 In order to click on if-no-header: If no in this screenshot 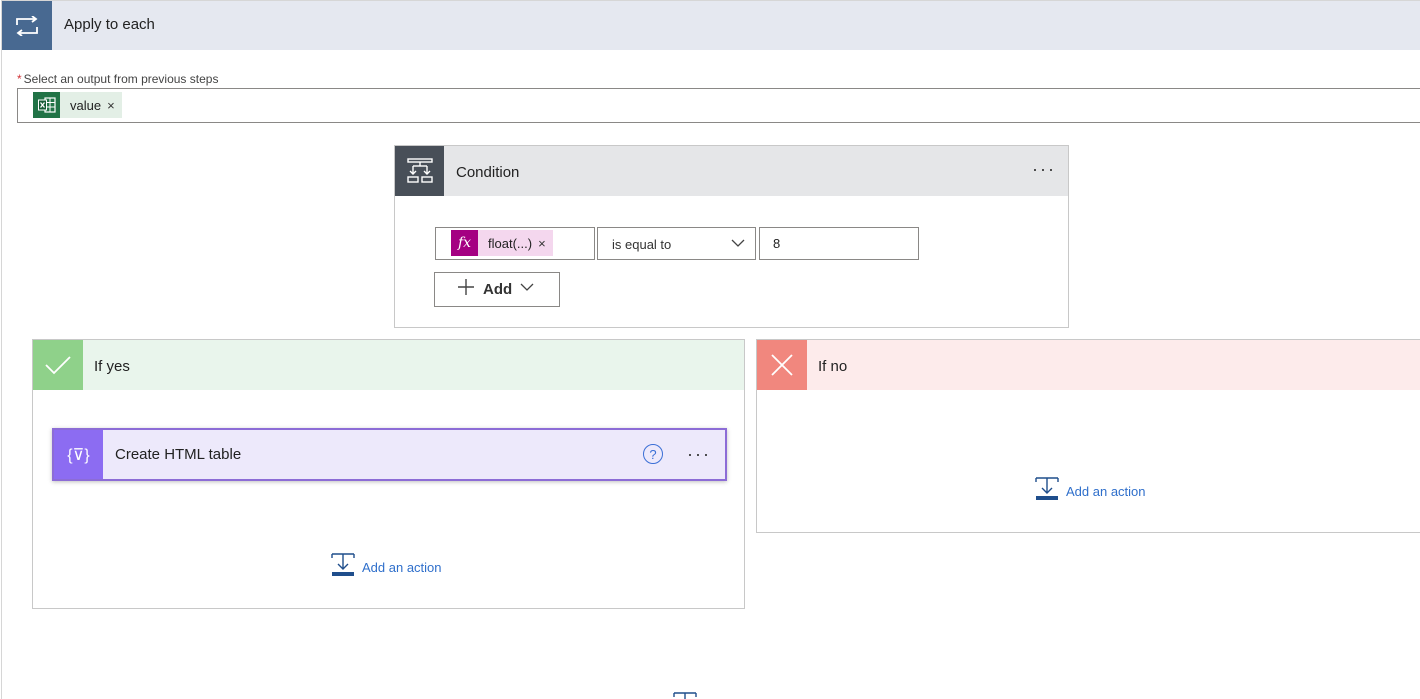, I will do `click(1088, 365)`.